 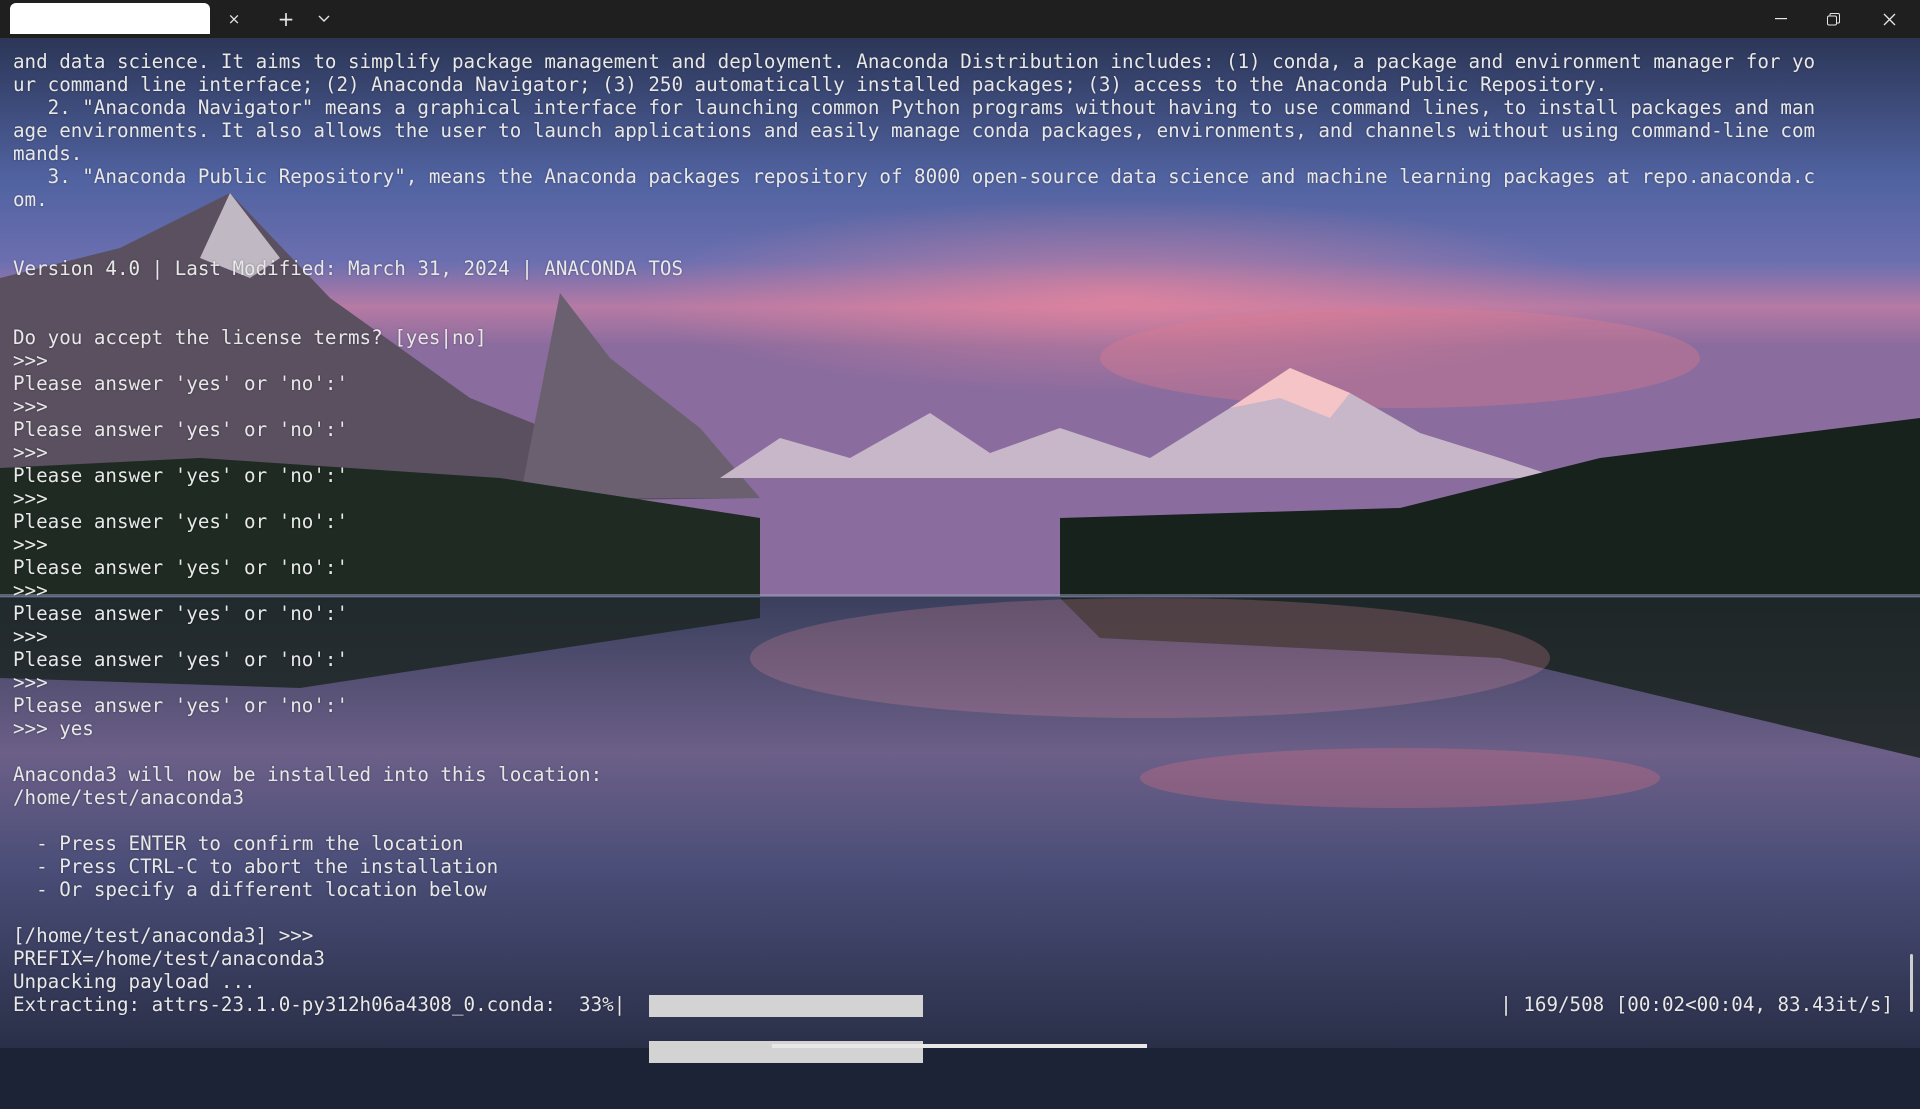 What do you see at coordinates (163, 935) in the screenshot?
I see `terminal-line: [/home/test/anaconda3] >>>` at bounding box center [163, 935].